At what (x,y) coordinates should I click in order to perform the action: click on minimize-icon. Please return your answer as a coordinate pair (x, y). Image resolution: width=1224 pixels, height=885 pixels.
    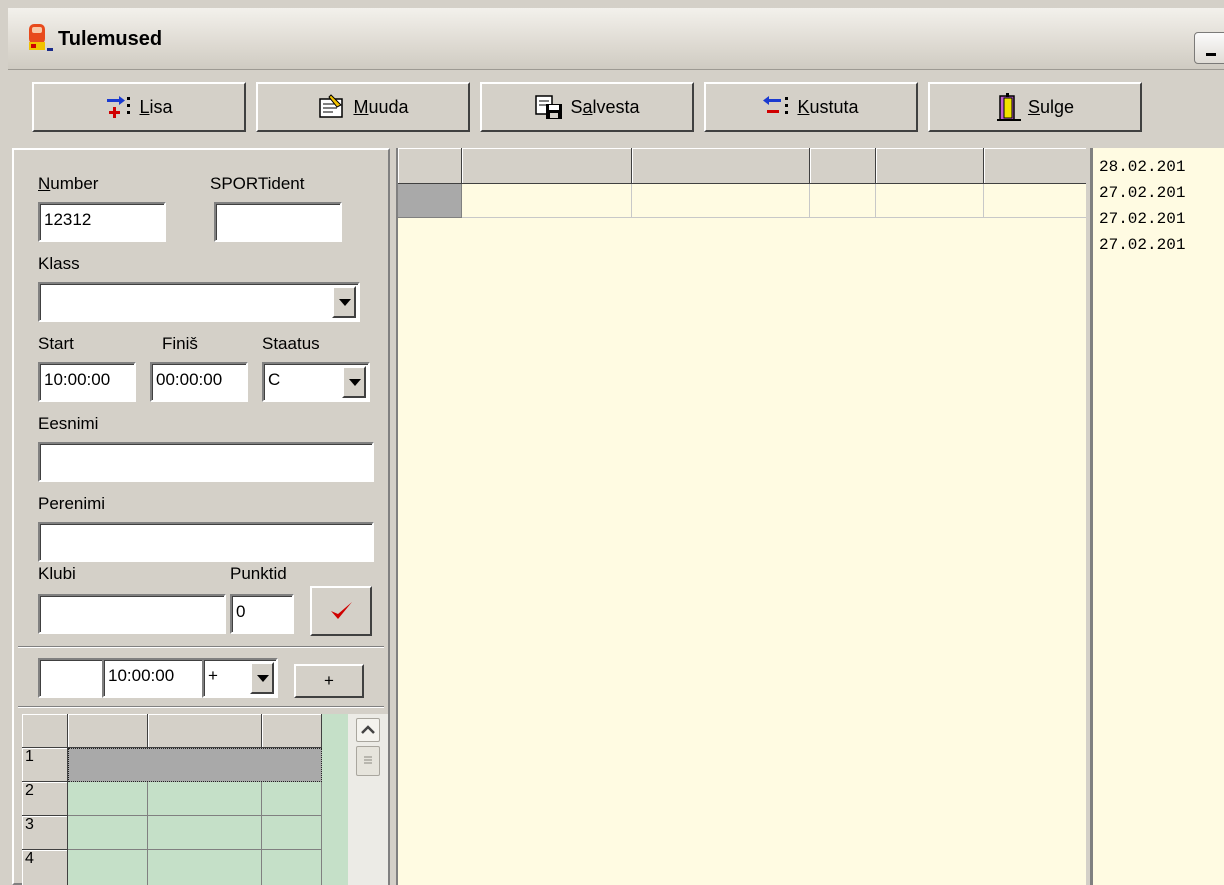
    Looking at the image, I should click on (1211, 54).